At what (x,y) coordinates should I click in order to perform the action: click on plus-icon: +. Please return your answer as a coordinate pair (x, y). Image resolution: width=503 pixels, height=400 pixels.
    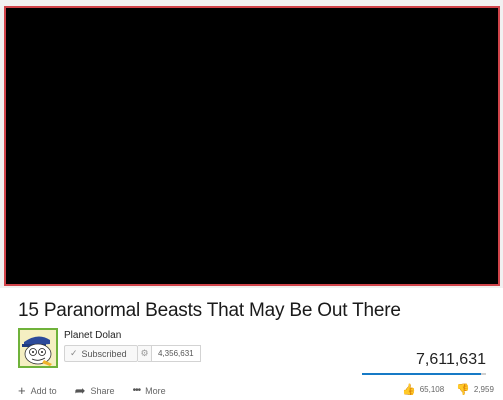
    Looking at the image, I should click on (22, 390).